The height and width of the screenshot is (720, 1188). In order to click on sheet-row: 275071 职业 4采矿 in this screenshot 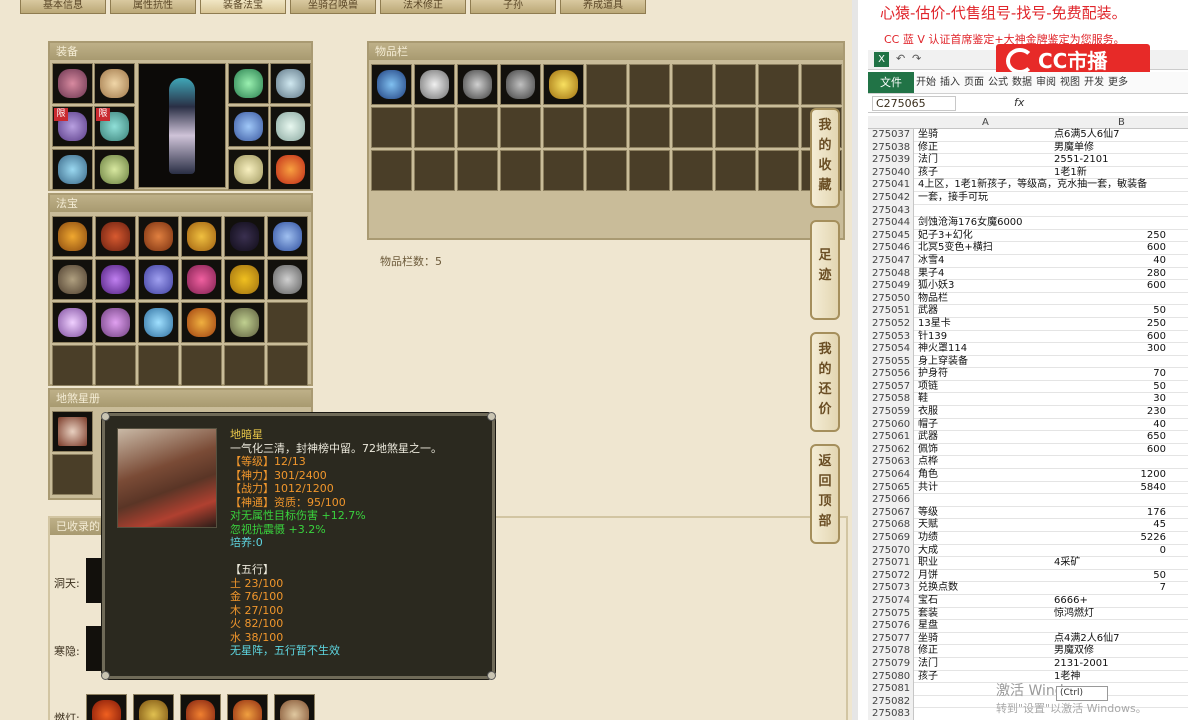, I will do `click(1028, 563)`.